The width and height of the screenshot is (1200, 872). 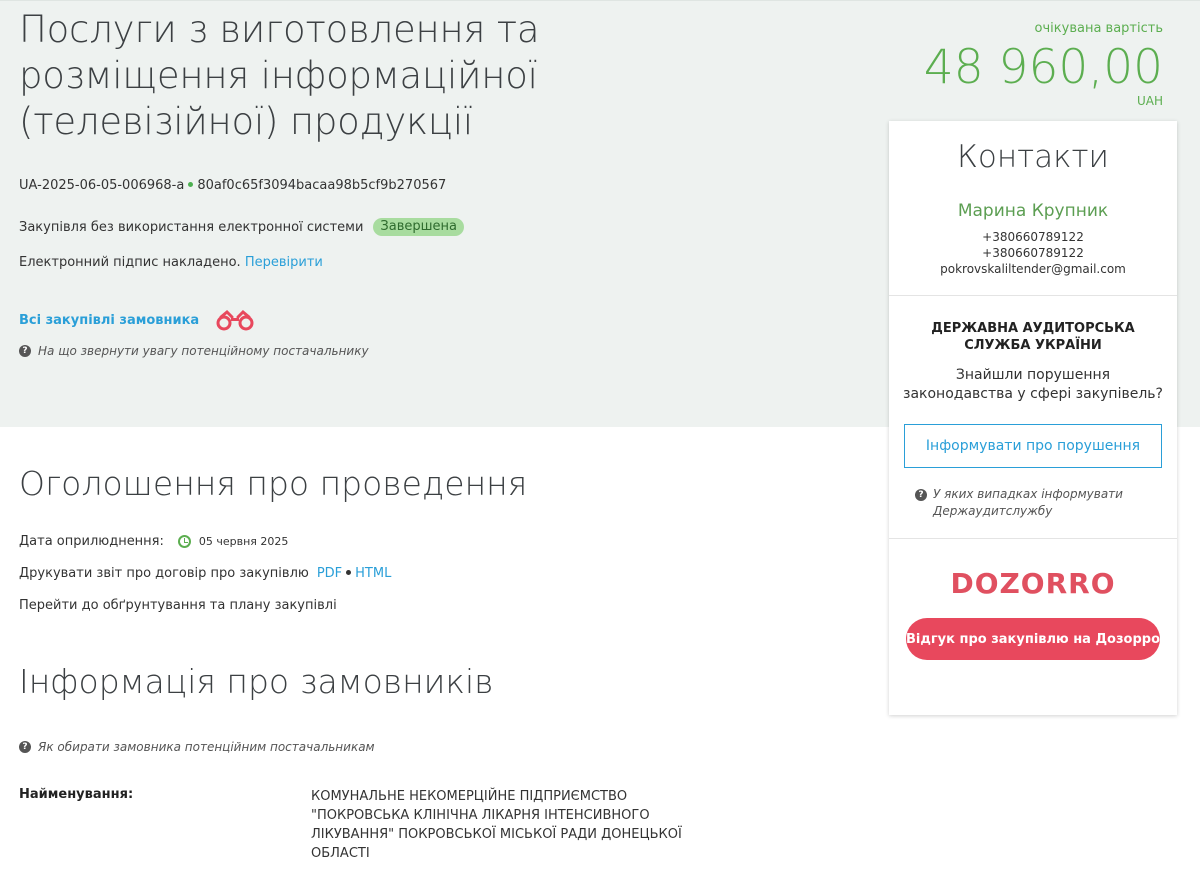 I want to click on all-customer-purchases-link: Всі закупівлі замовника, so click(x=138, y=320).